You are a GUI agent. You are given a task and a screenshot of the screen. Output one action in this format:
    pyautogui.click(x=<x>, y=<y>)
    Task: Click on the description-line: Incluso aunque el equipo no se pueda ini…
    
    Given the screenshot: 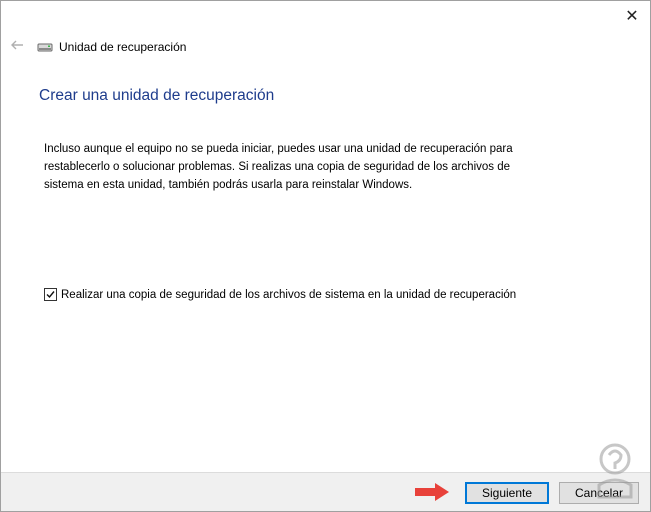 What is the action you would take?
    pyautogui.click(x=278, y=149)
    